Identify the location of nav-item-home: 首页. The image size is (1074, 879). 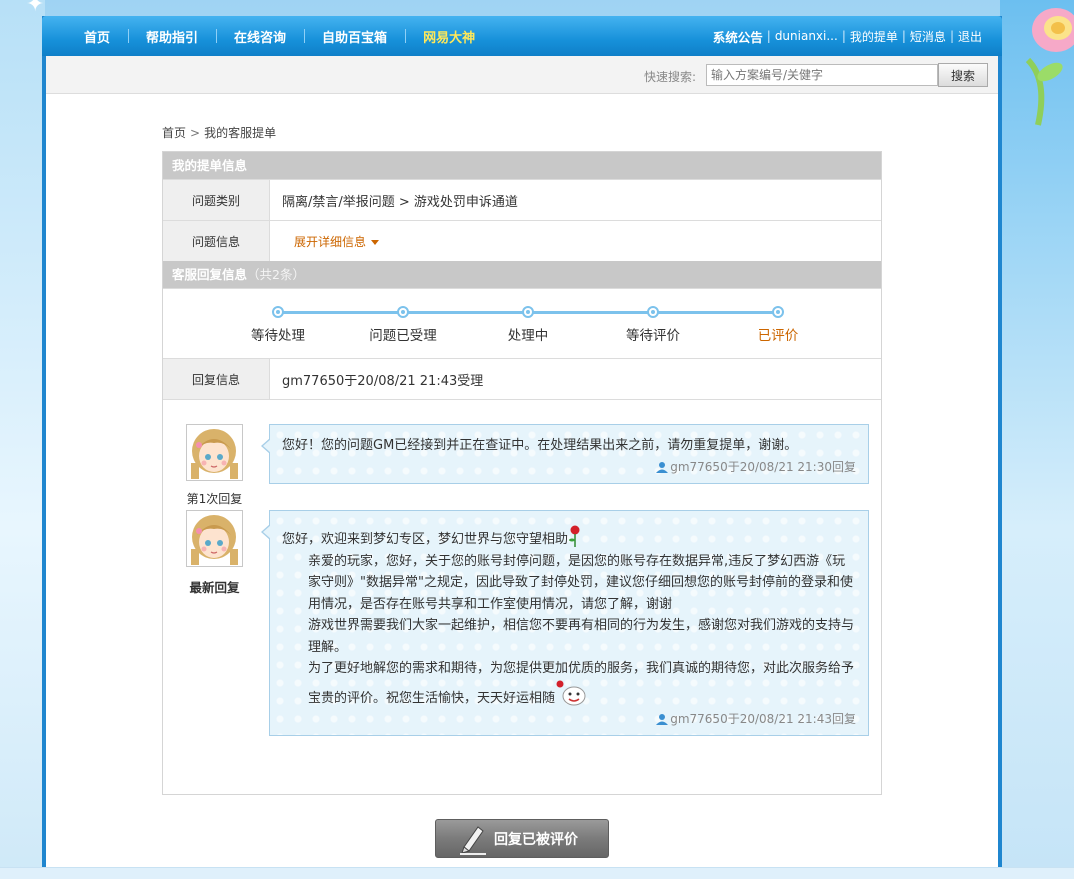
(103, 36).